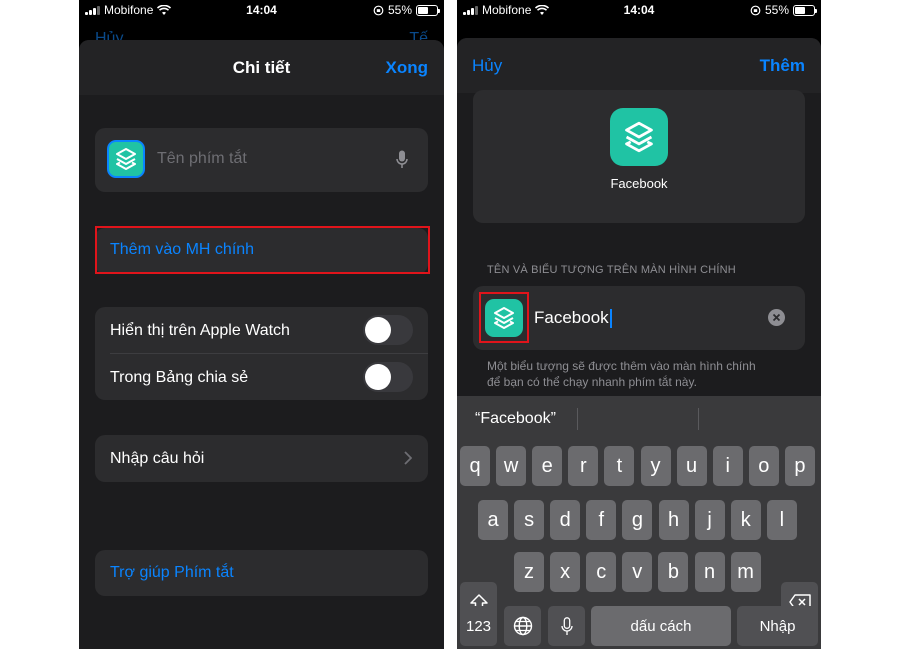 This screenshot has width=900, height=649. What do you see at coordinates (157, 458) in the screenshot?
I see `ask-question-label: Nhập câu hỏi` at bounding box center [157, 458].